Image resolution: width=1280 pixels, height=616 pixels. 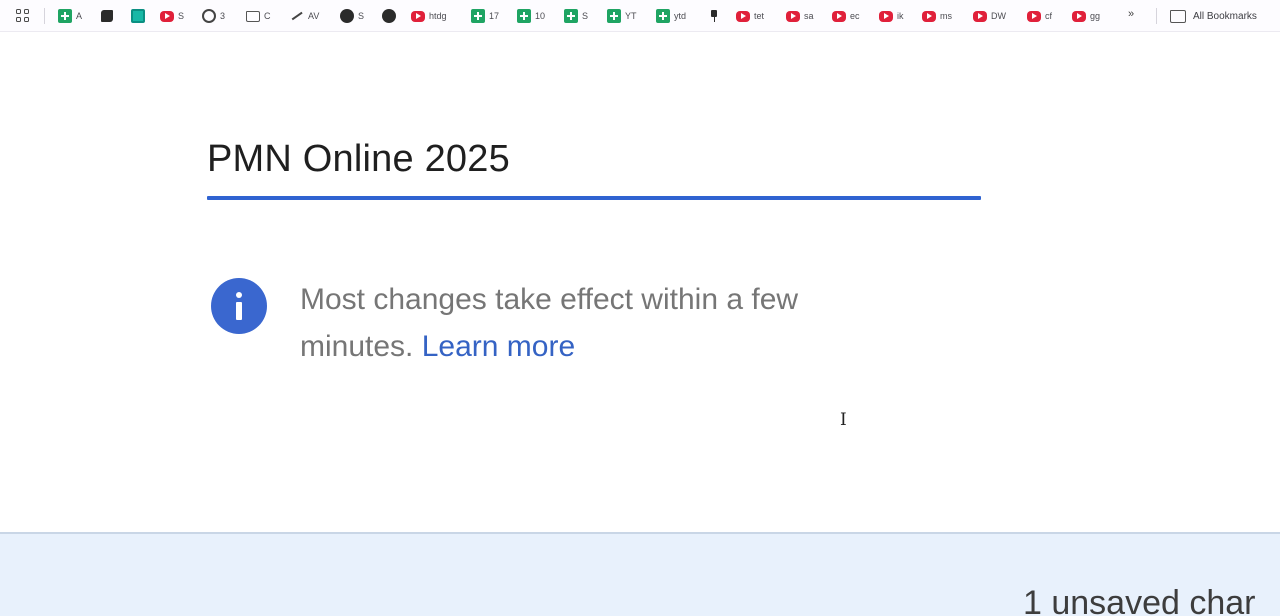 I want to click on all-bookmarks-label: All Bookmarks, so click(x=1225, y=16).